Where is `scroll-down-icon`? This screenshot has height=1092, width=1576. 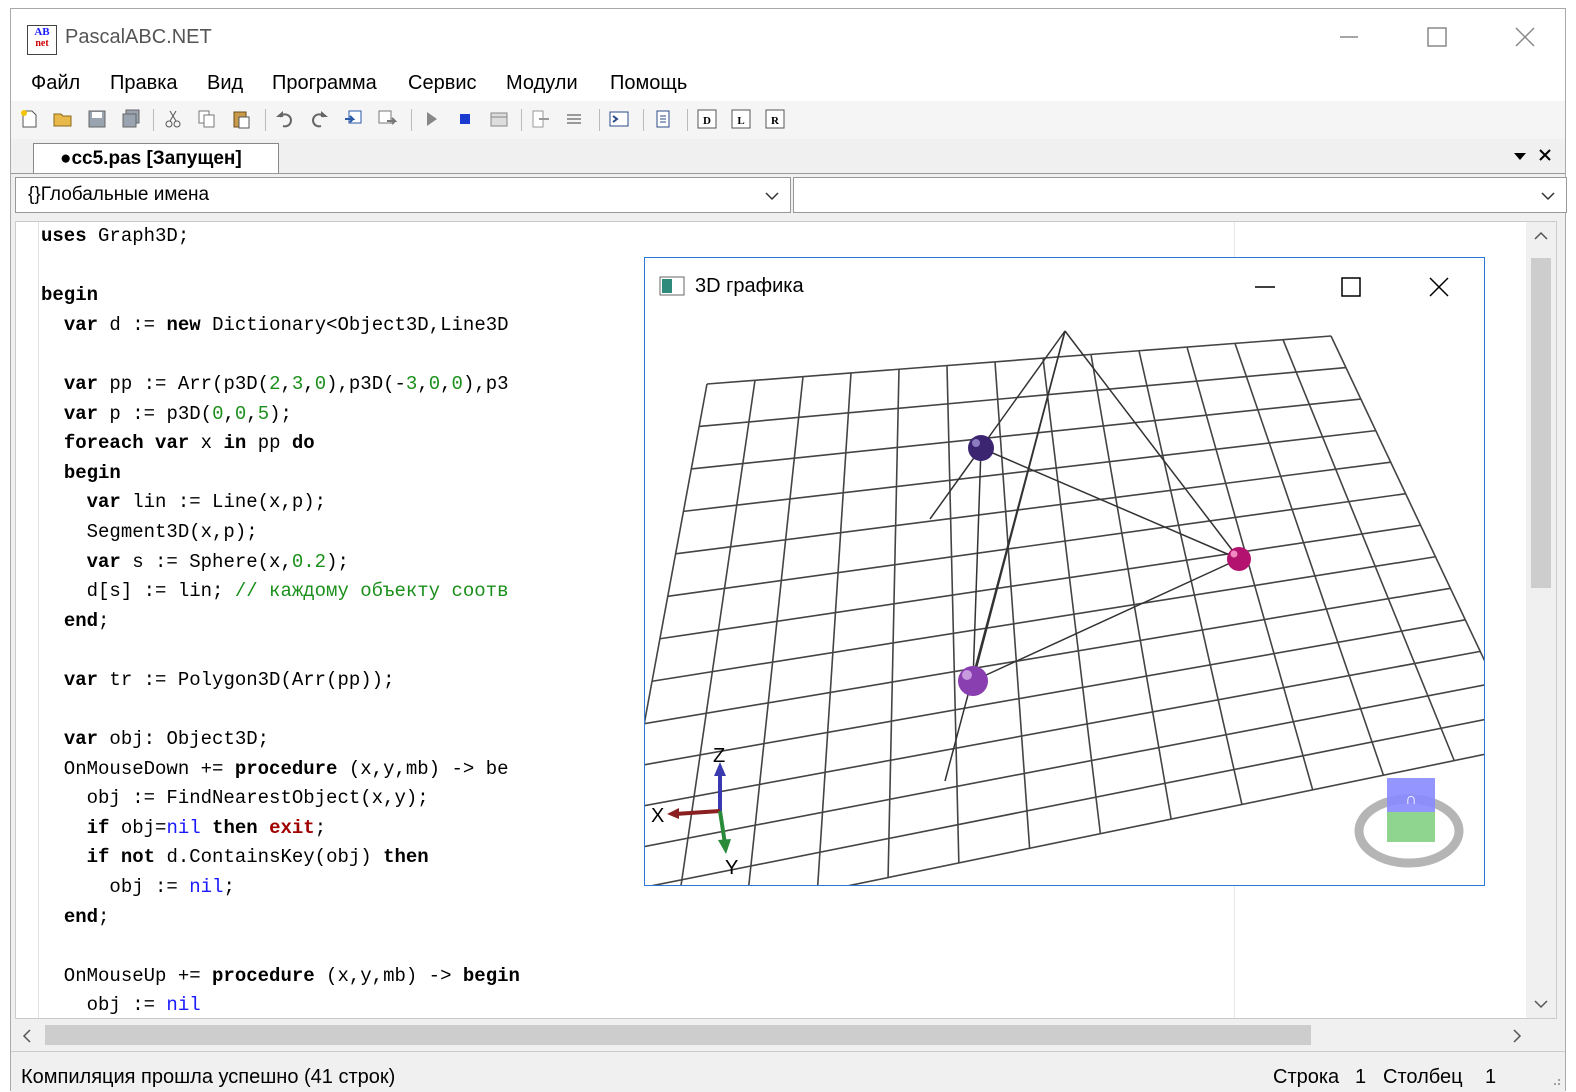 scroll-down-icon is located at coordinates (1541, 1004).